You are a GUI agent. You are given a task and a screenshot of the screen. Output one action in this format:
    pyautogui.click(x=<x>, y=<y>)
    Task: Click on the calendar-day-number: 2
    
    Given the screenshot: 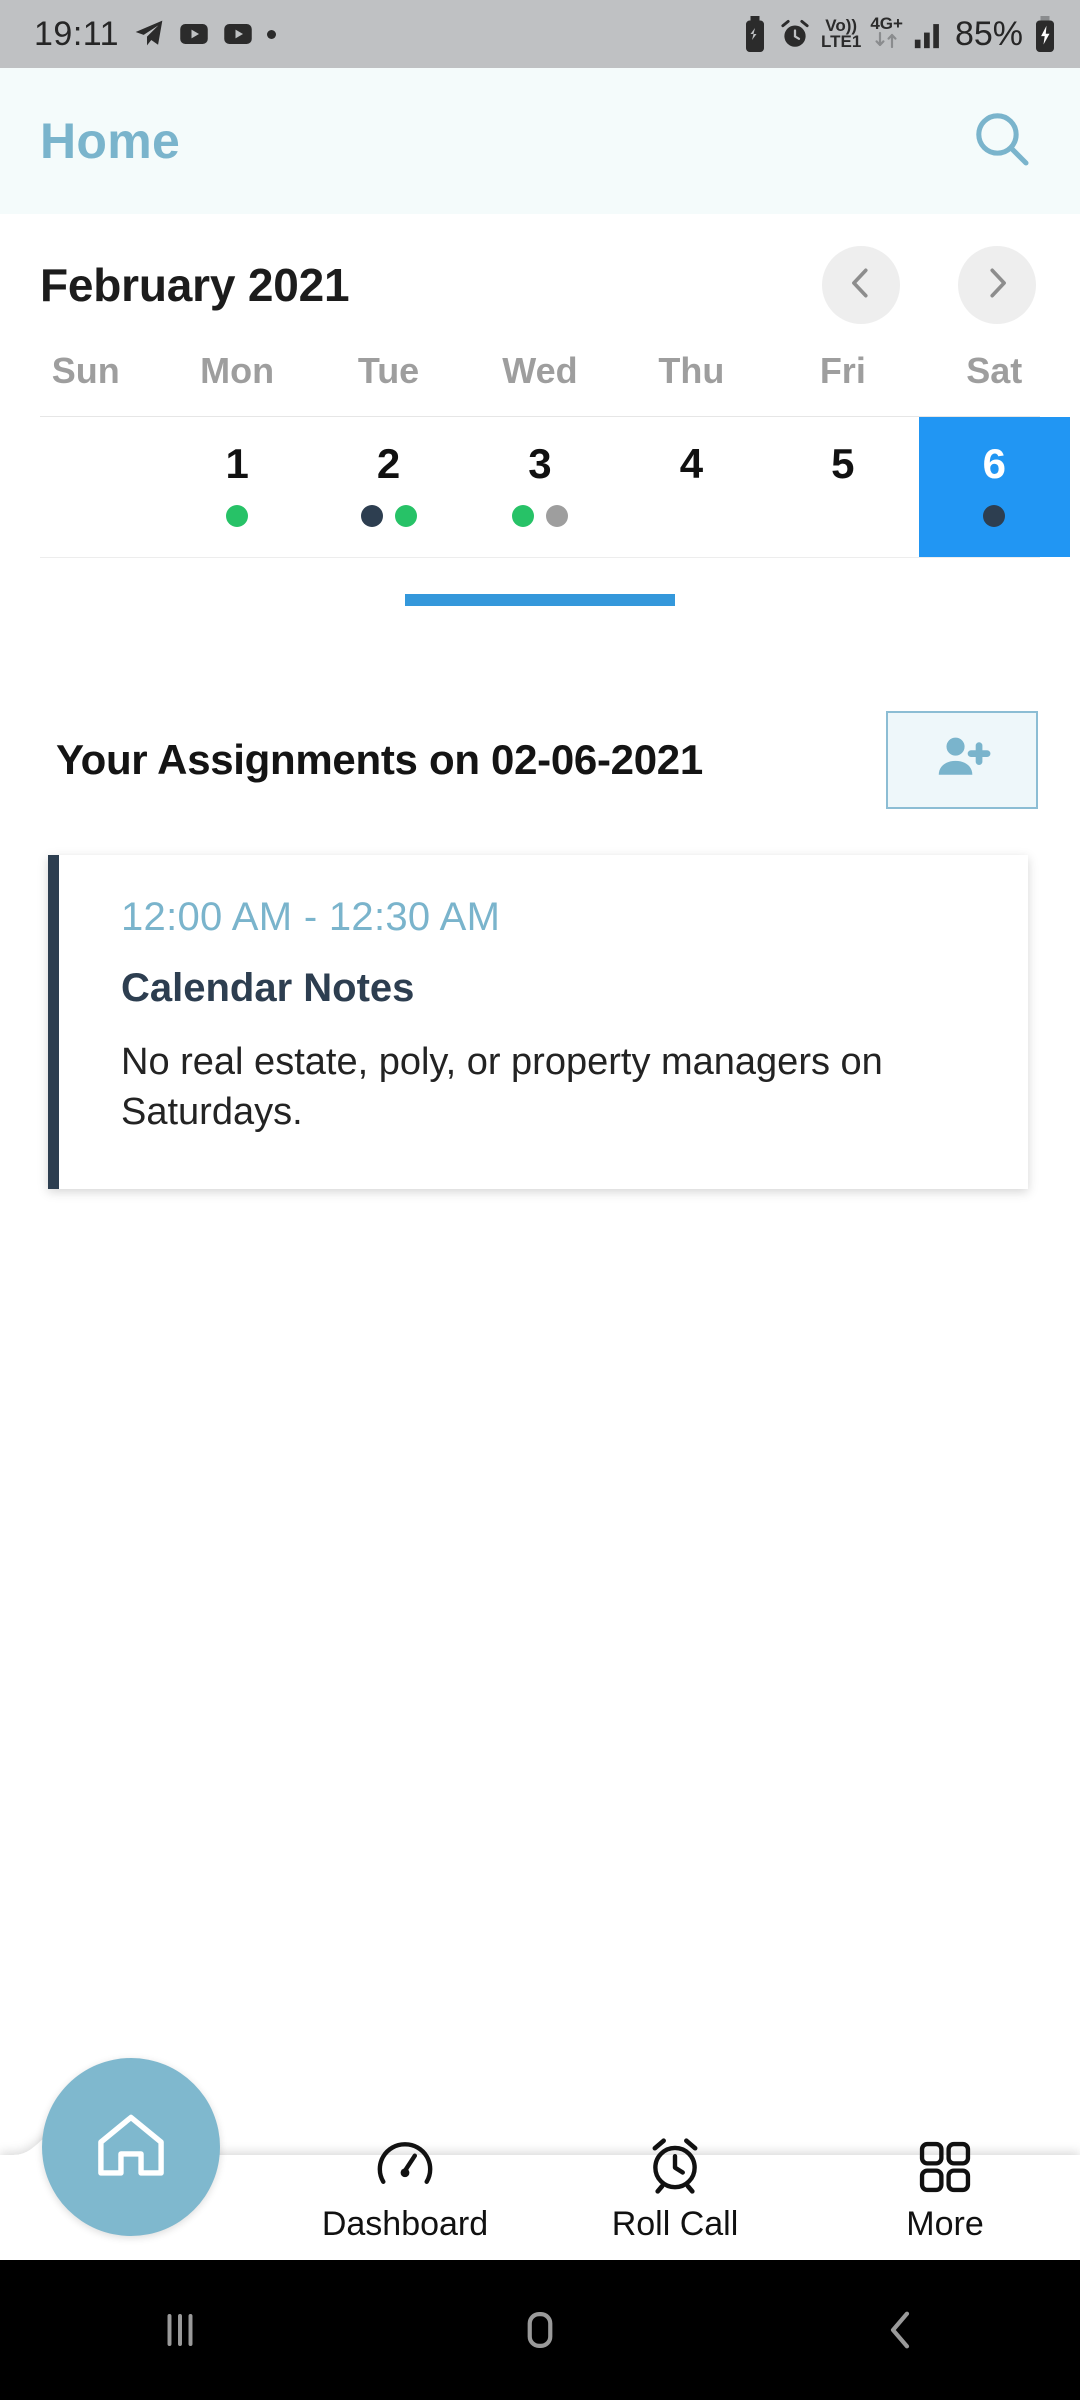 What is the action you would take?
    pyautogui.click(x=388, y=463)
    